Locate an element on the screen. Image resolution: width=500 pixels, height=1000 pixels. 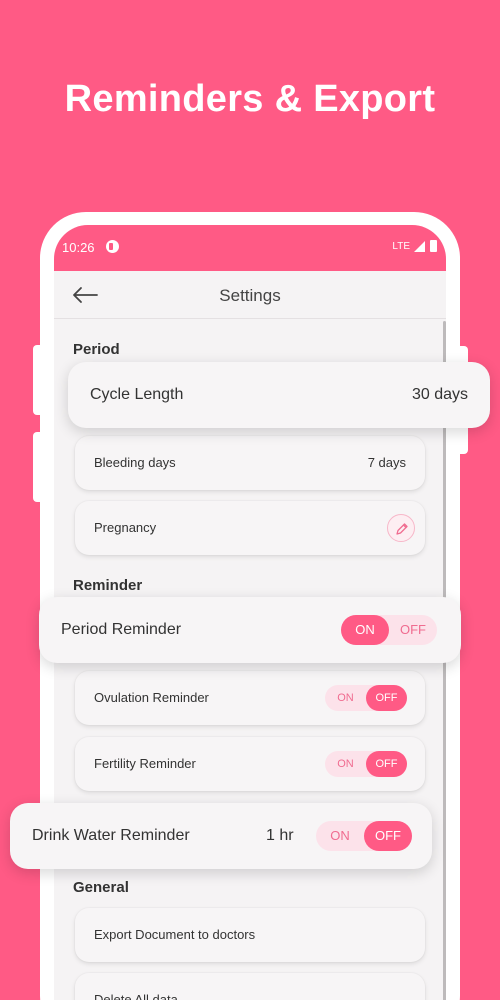
bleeding-days-value: 7 days is located at coordinates (386, 462).